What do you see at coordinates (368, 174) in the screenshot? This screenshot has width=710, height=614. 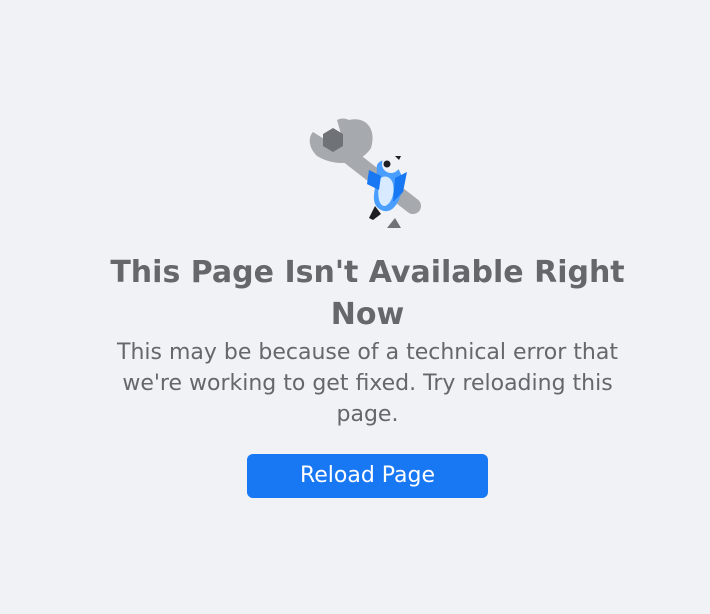 I see `wrench-bird-icon` at bounding box center [368, 174].